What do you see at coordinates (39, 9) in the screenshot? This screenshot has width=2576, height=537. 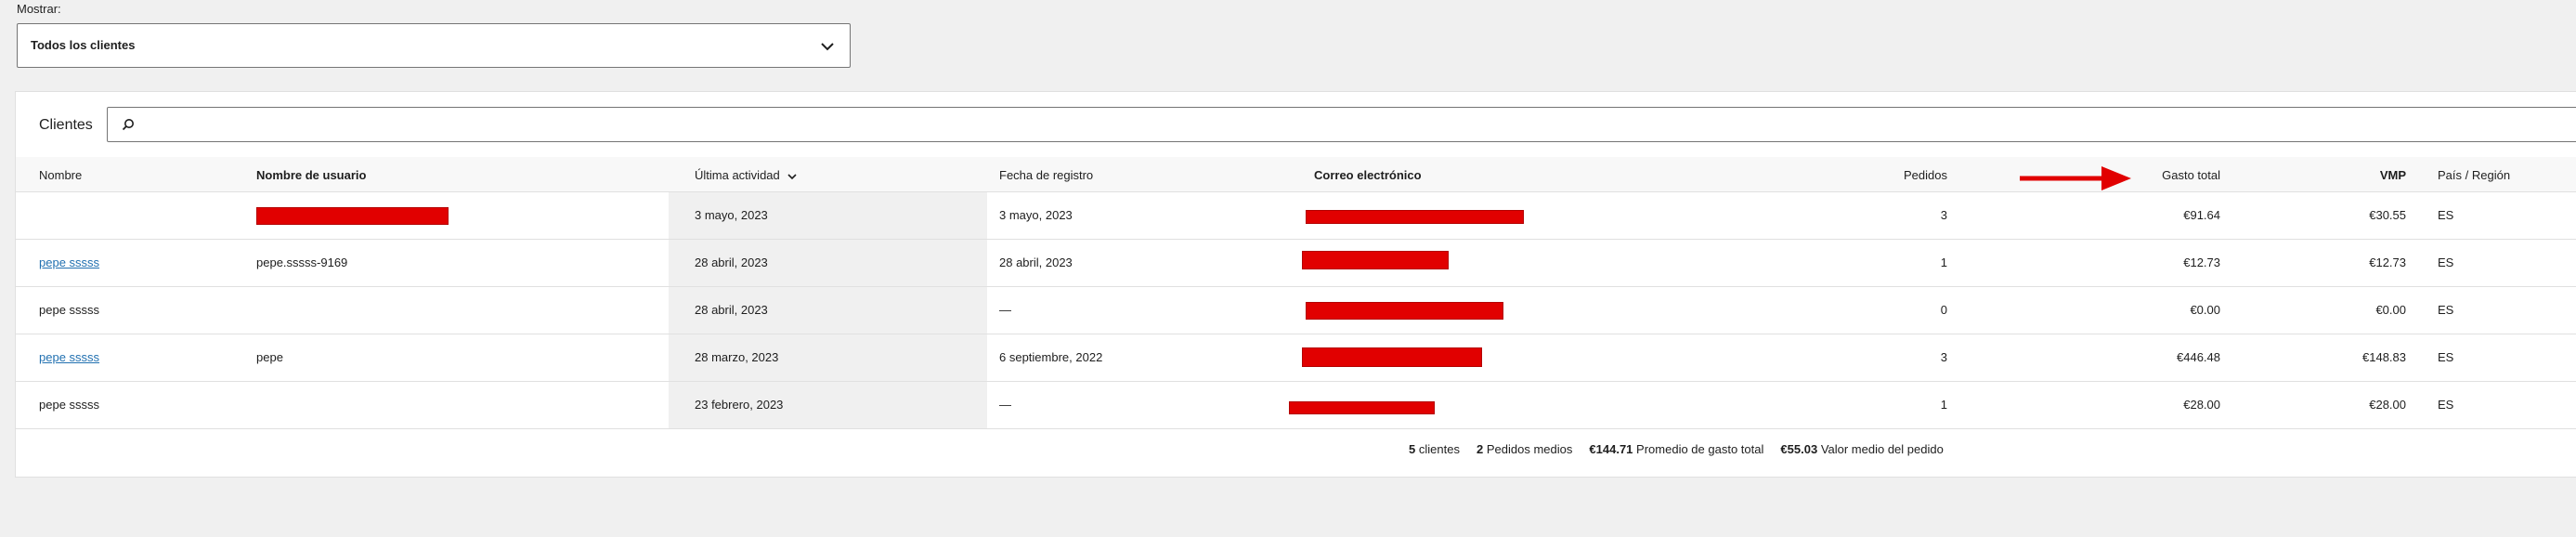 I see `filter-label: Mostrar:` at bounding box center [39, 9].